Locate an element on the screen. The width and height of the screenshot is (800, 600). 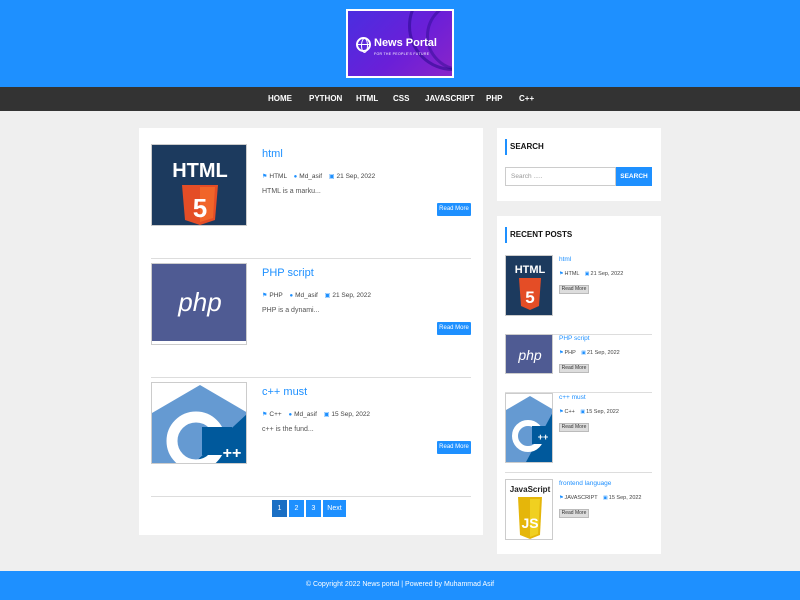
recent-post-category: C++ is located at coordinates (569, 412).